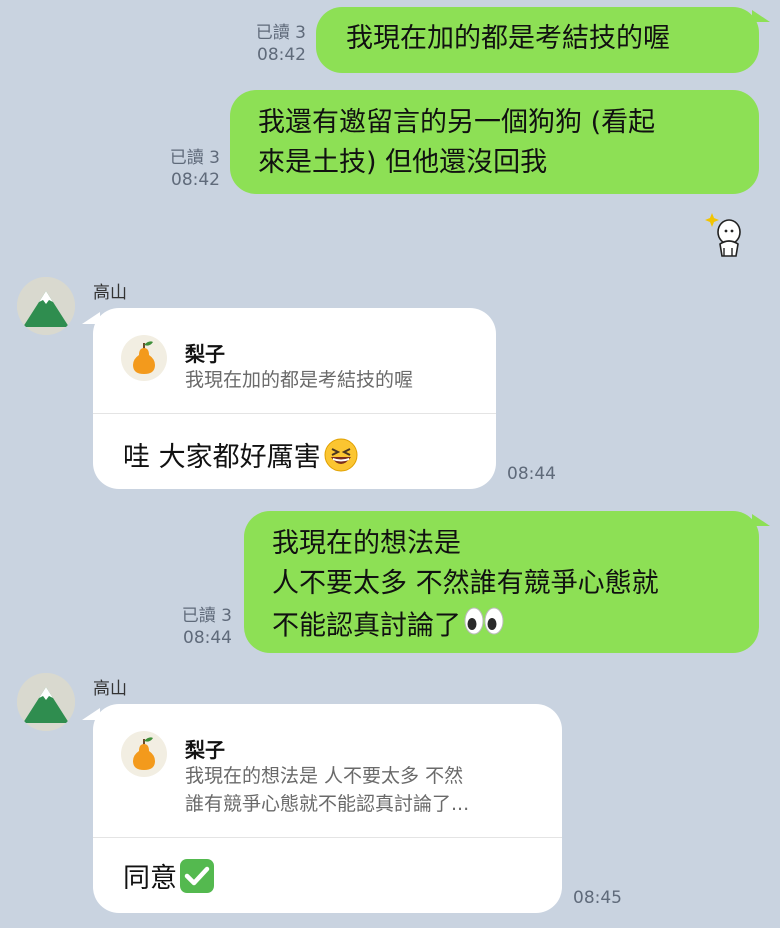  What do you see at coordinates (494, 142) in the screenshot?
I see `outgoing-message-bubble: 我還有邀留言的另一個狗狗 (看起 來是土技) 但他還沒回我` at bounding box center [494, 142].